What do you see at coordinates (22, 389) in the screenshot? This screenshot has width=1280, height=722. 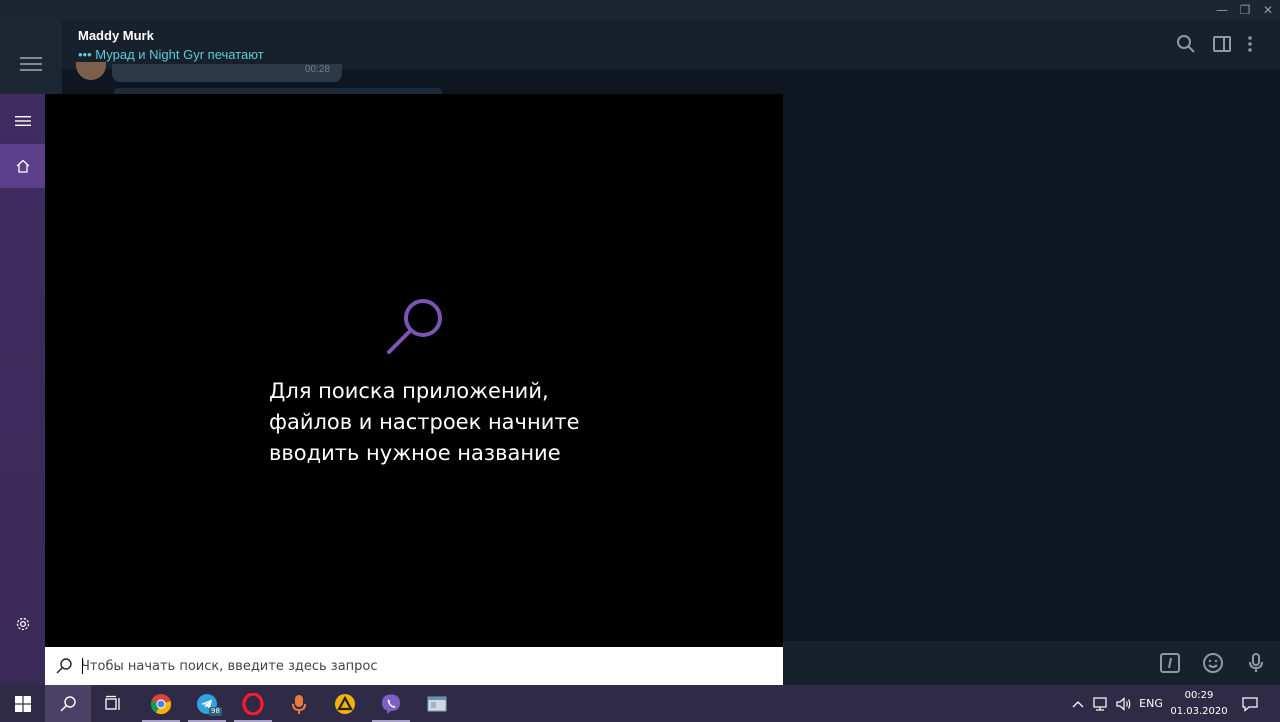 I see `start-menu-rail` at bounding box center [22, 389].